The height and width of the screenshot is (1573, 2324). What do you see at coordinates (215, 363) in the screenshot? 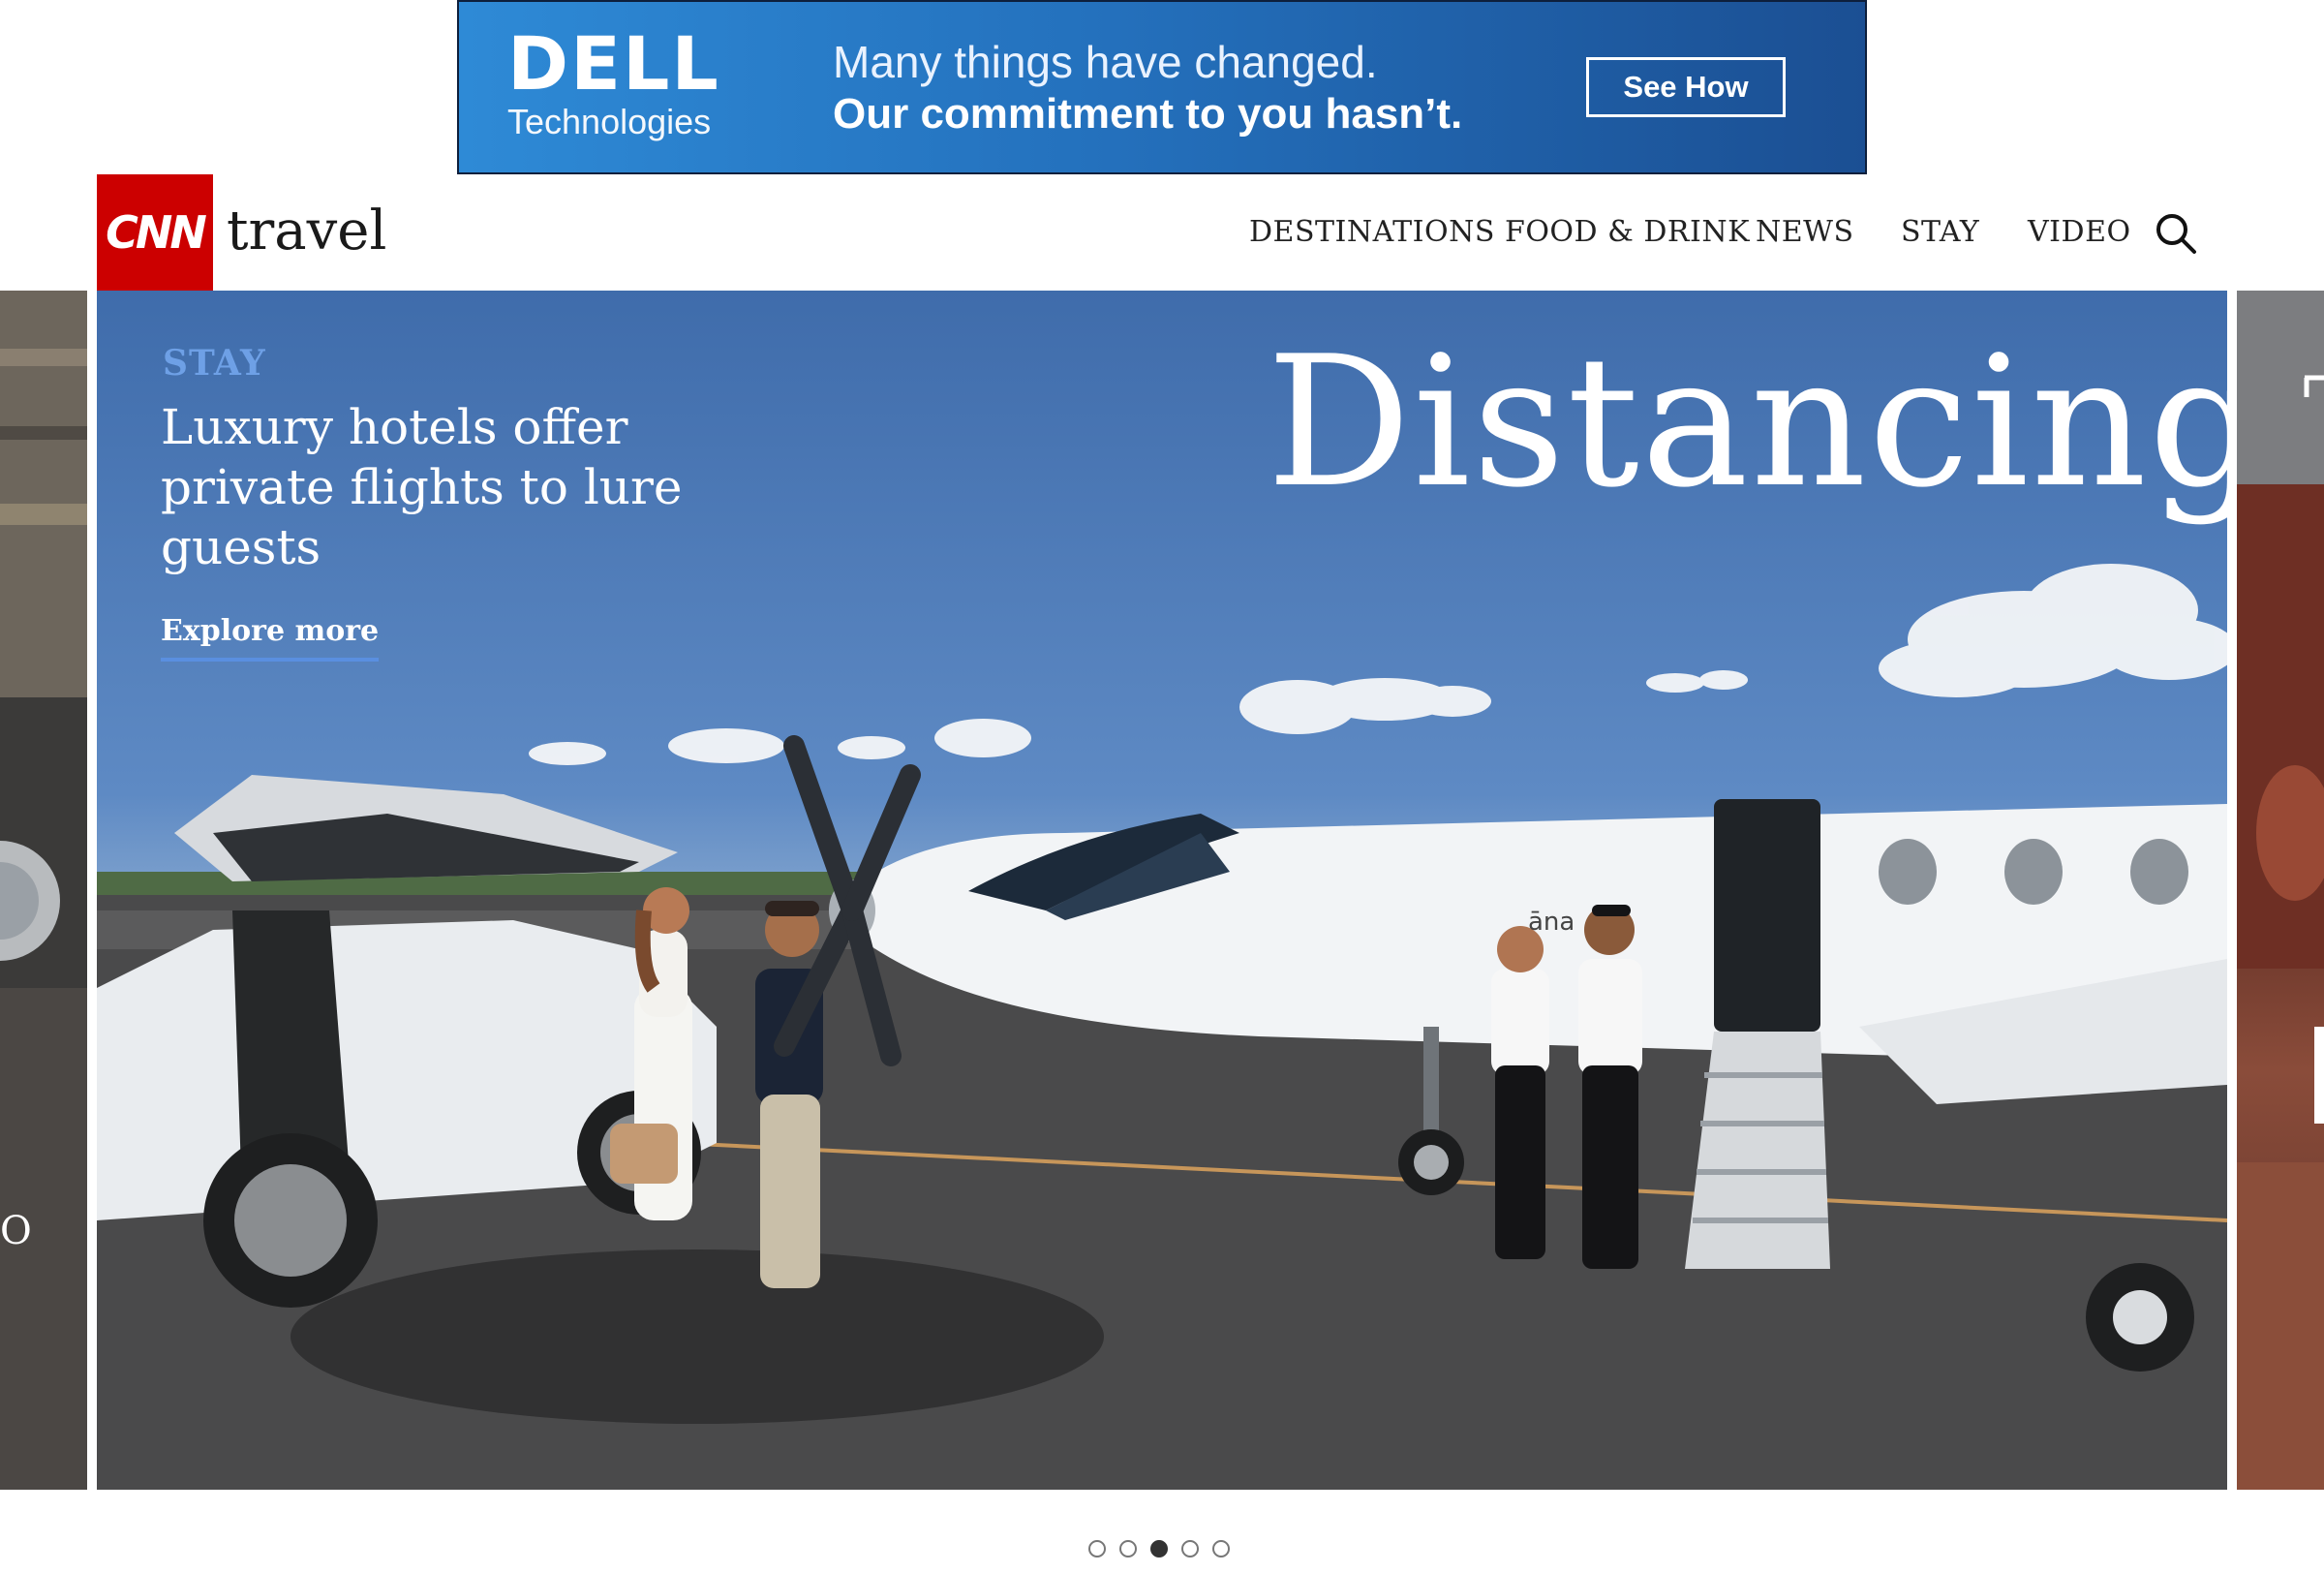
I see `hero-kicker: STAY` at bounding box center [215, 363].